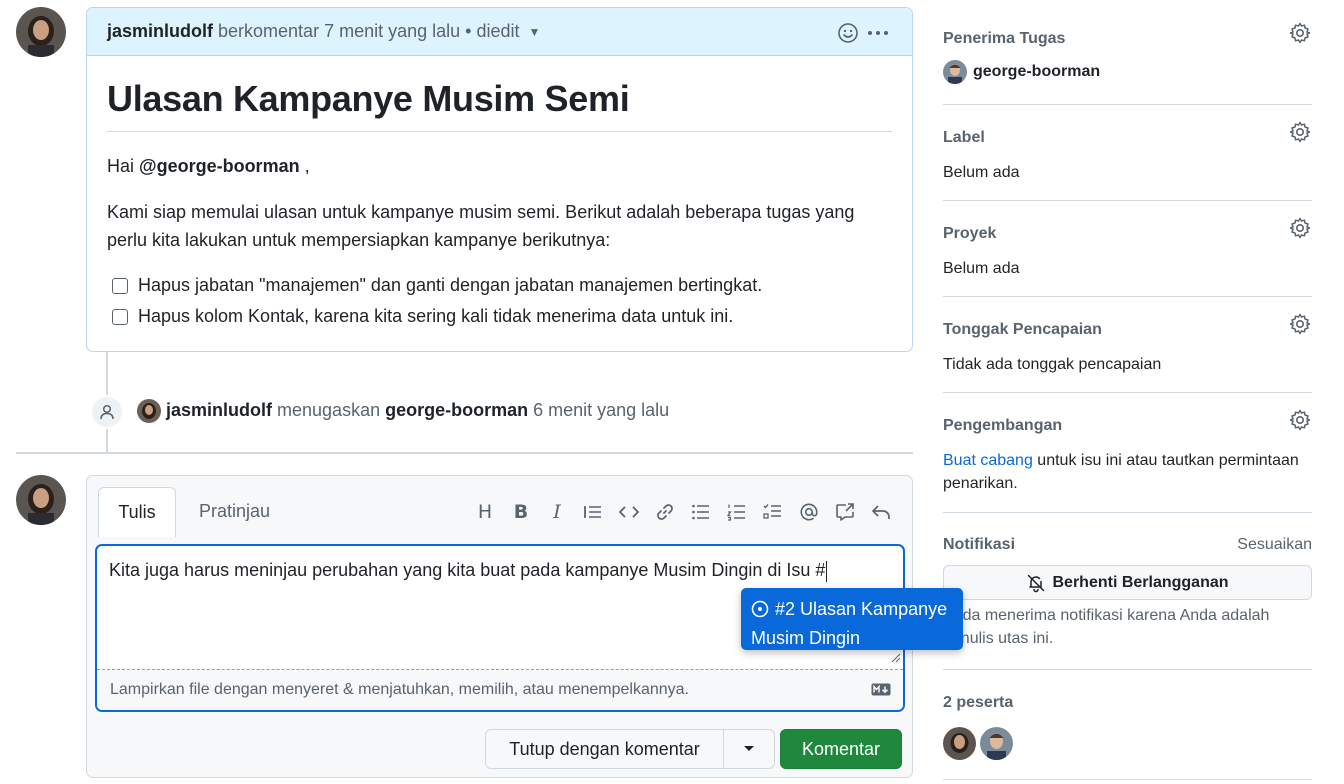 Image resolution: width=1344 pixels, height=784 pixels. Describe the element at coordinates (485, 512) in the screenshot. I see `heading-icon: H` at that location.